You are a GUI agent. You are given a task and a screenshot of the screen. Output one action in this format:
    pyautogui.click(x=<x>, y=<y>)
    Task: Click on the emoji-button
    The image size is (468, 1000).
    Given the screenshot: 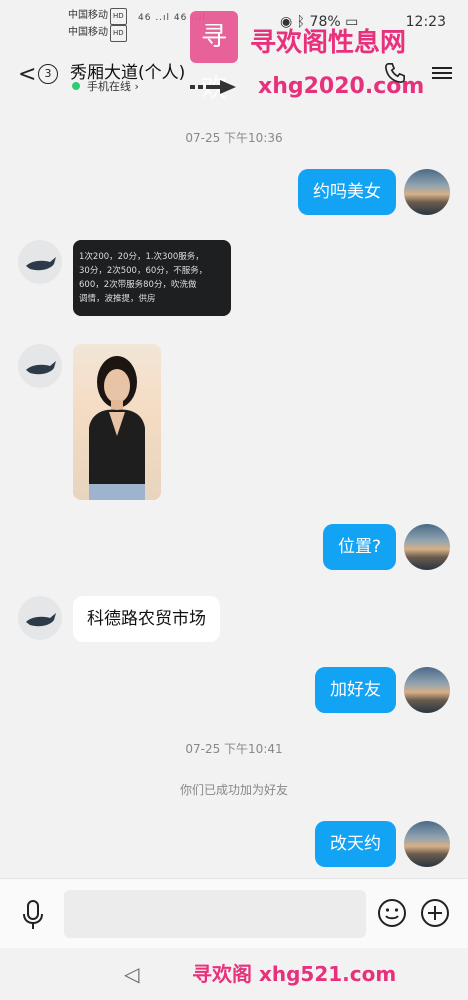 What is the action you would take?
    pyautogui.click(x=392, y=913)
    